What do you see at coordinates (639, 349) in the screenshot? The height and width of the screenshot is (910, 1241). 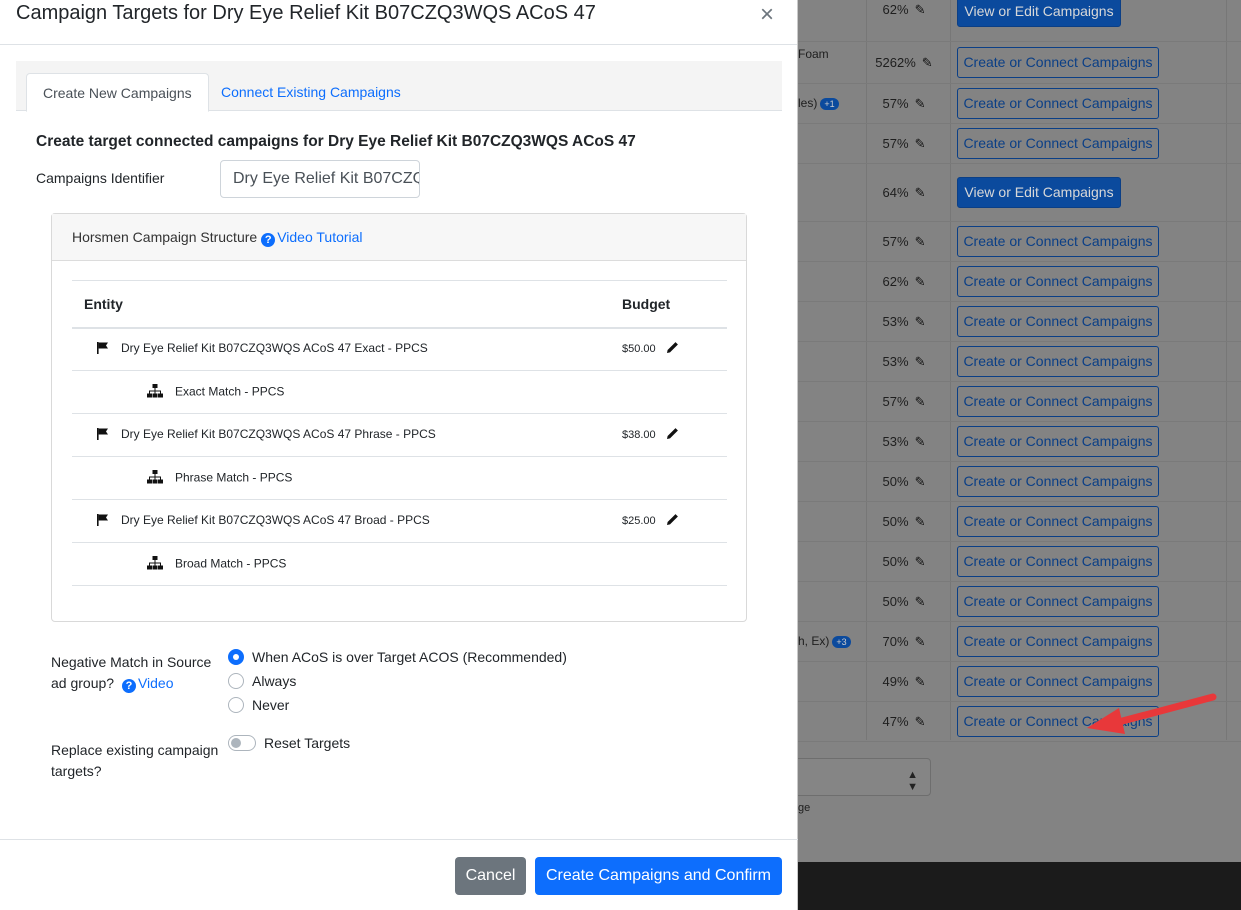 I see `budget-value: $50.00` at bounding box center [639, 349].